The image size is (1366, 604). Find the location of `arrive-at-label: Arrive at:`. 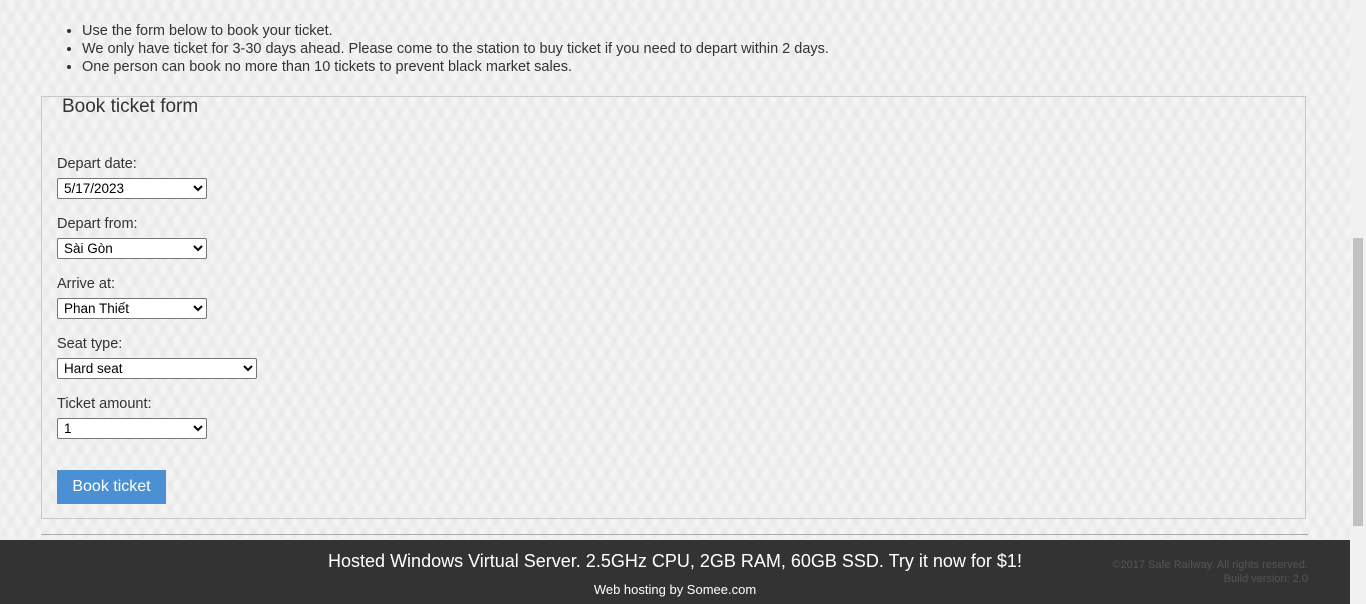

arrive-at-label: Arrive at: is located at coordinates (86, 284).